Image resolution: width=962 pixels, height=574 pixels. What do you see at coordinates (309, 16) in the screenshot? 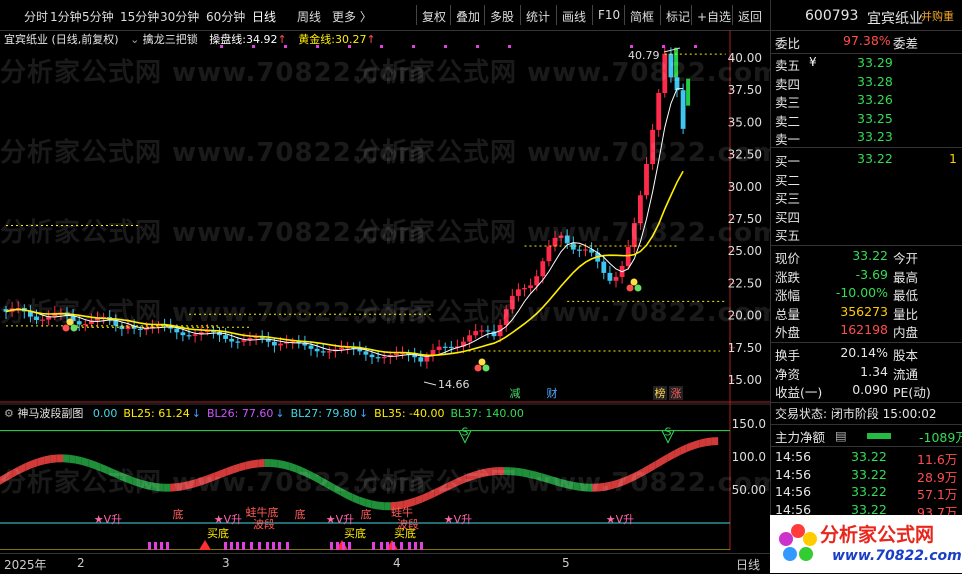
I see `period-tab-7: 周线` at bounding box center [309, 16].